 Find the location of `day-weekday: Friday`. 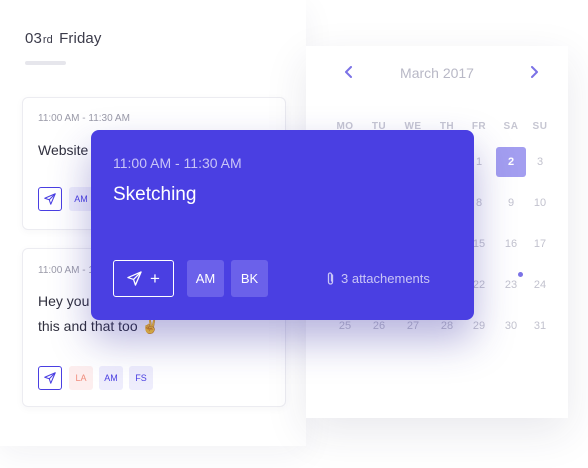

day-weekday: Friday is located at coordinates (80, 38).